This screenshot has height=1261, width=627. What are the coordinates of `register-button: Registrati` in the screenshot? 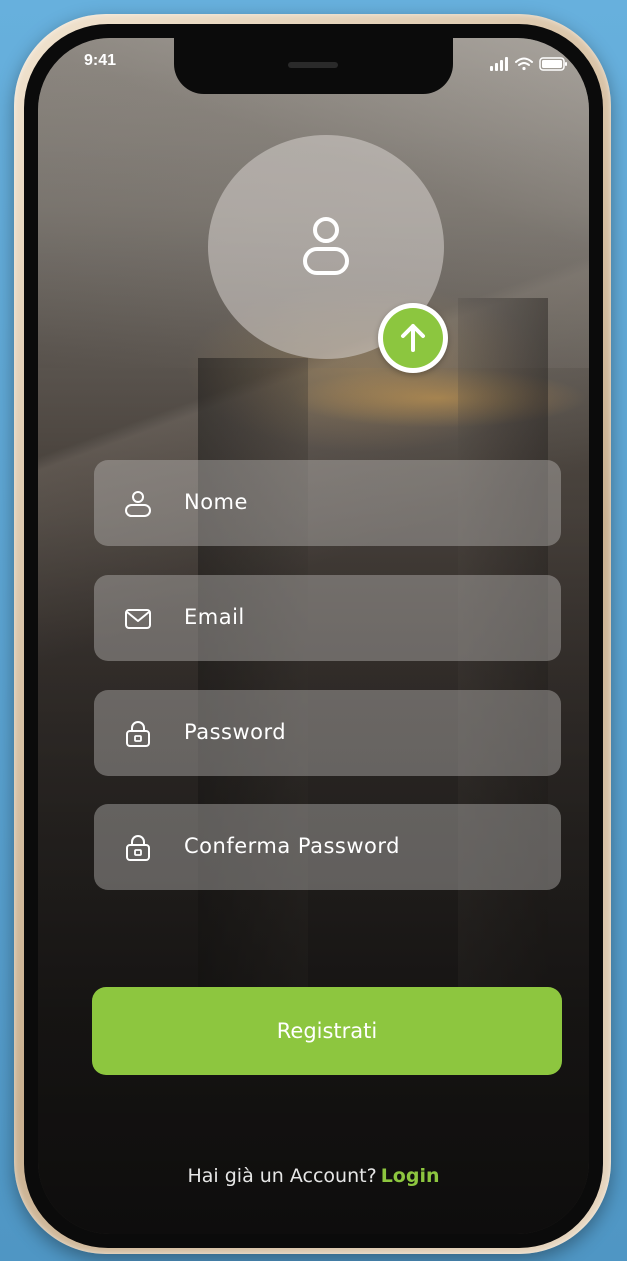 It's located at (327, 1031).